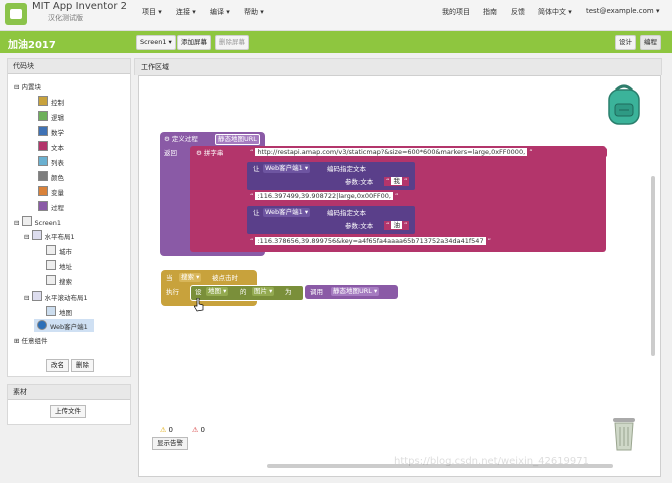 This screenshot has width=672, height=483. Describe the element at coordinates (156, 42) in the screenshot. I see `screen-select: Screen1 ▾` at that location.